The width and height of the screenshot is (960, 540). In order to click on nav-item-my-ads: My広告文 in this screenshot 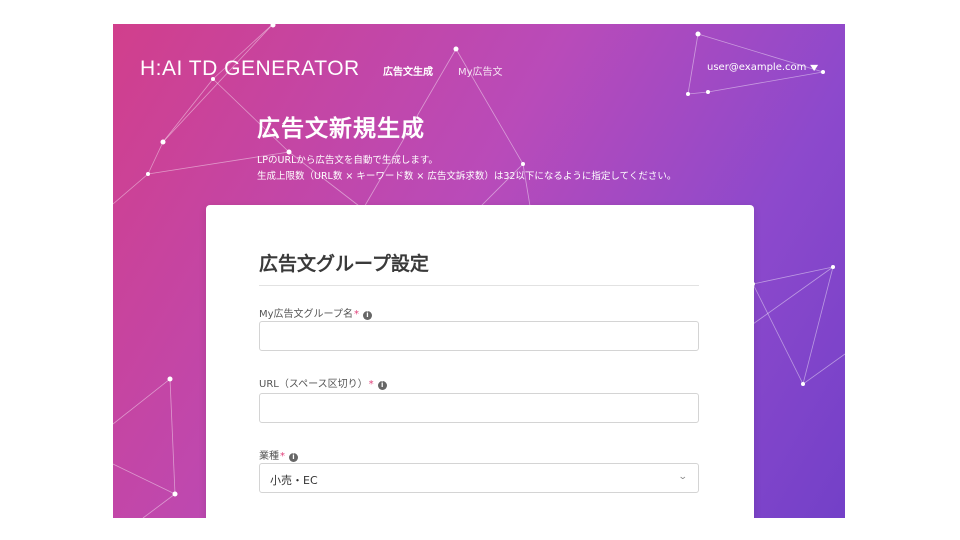, I will do `click(480, 70)`.